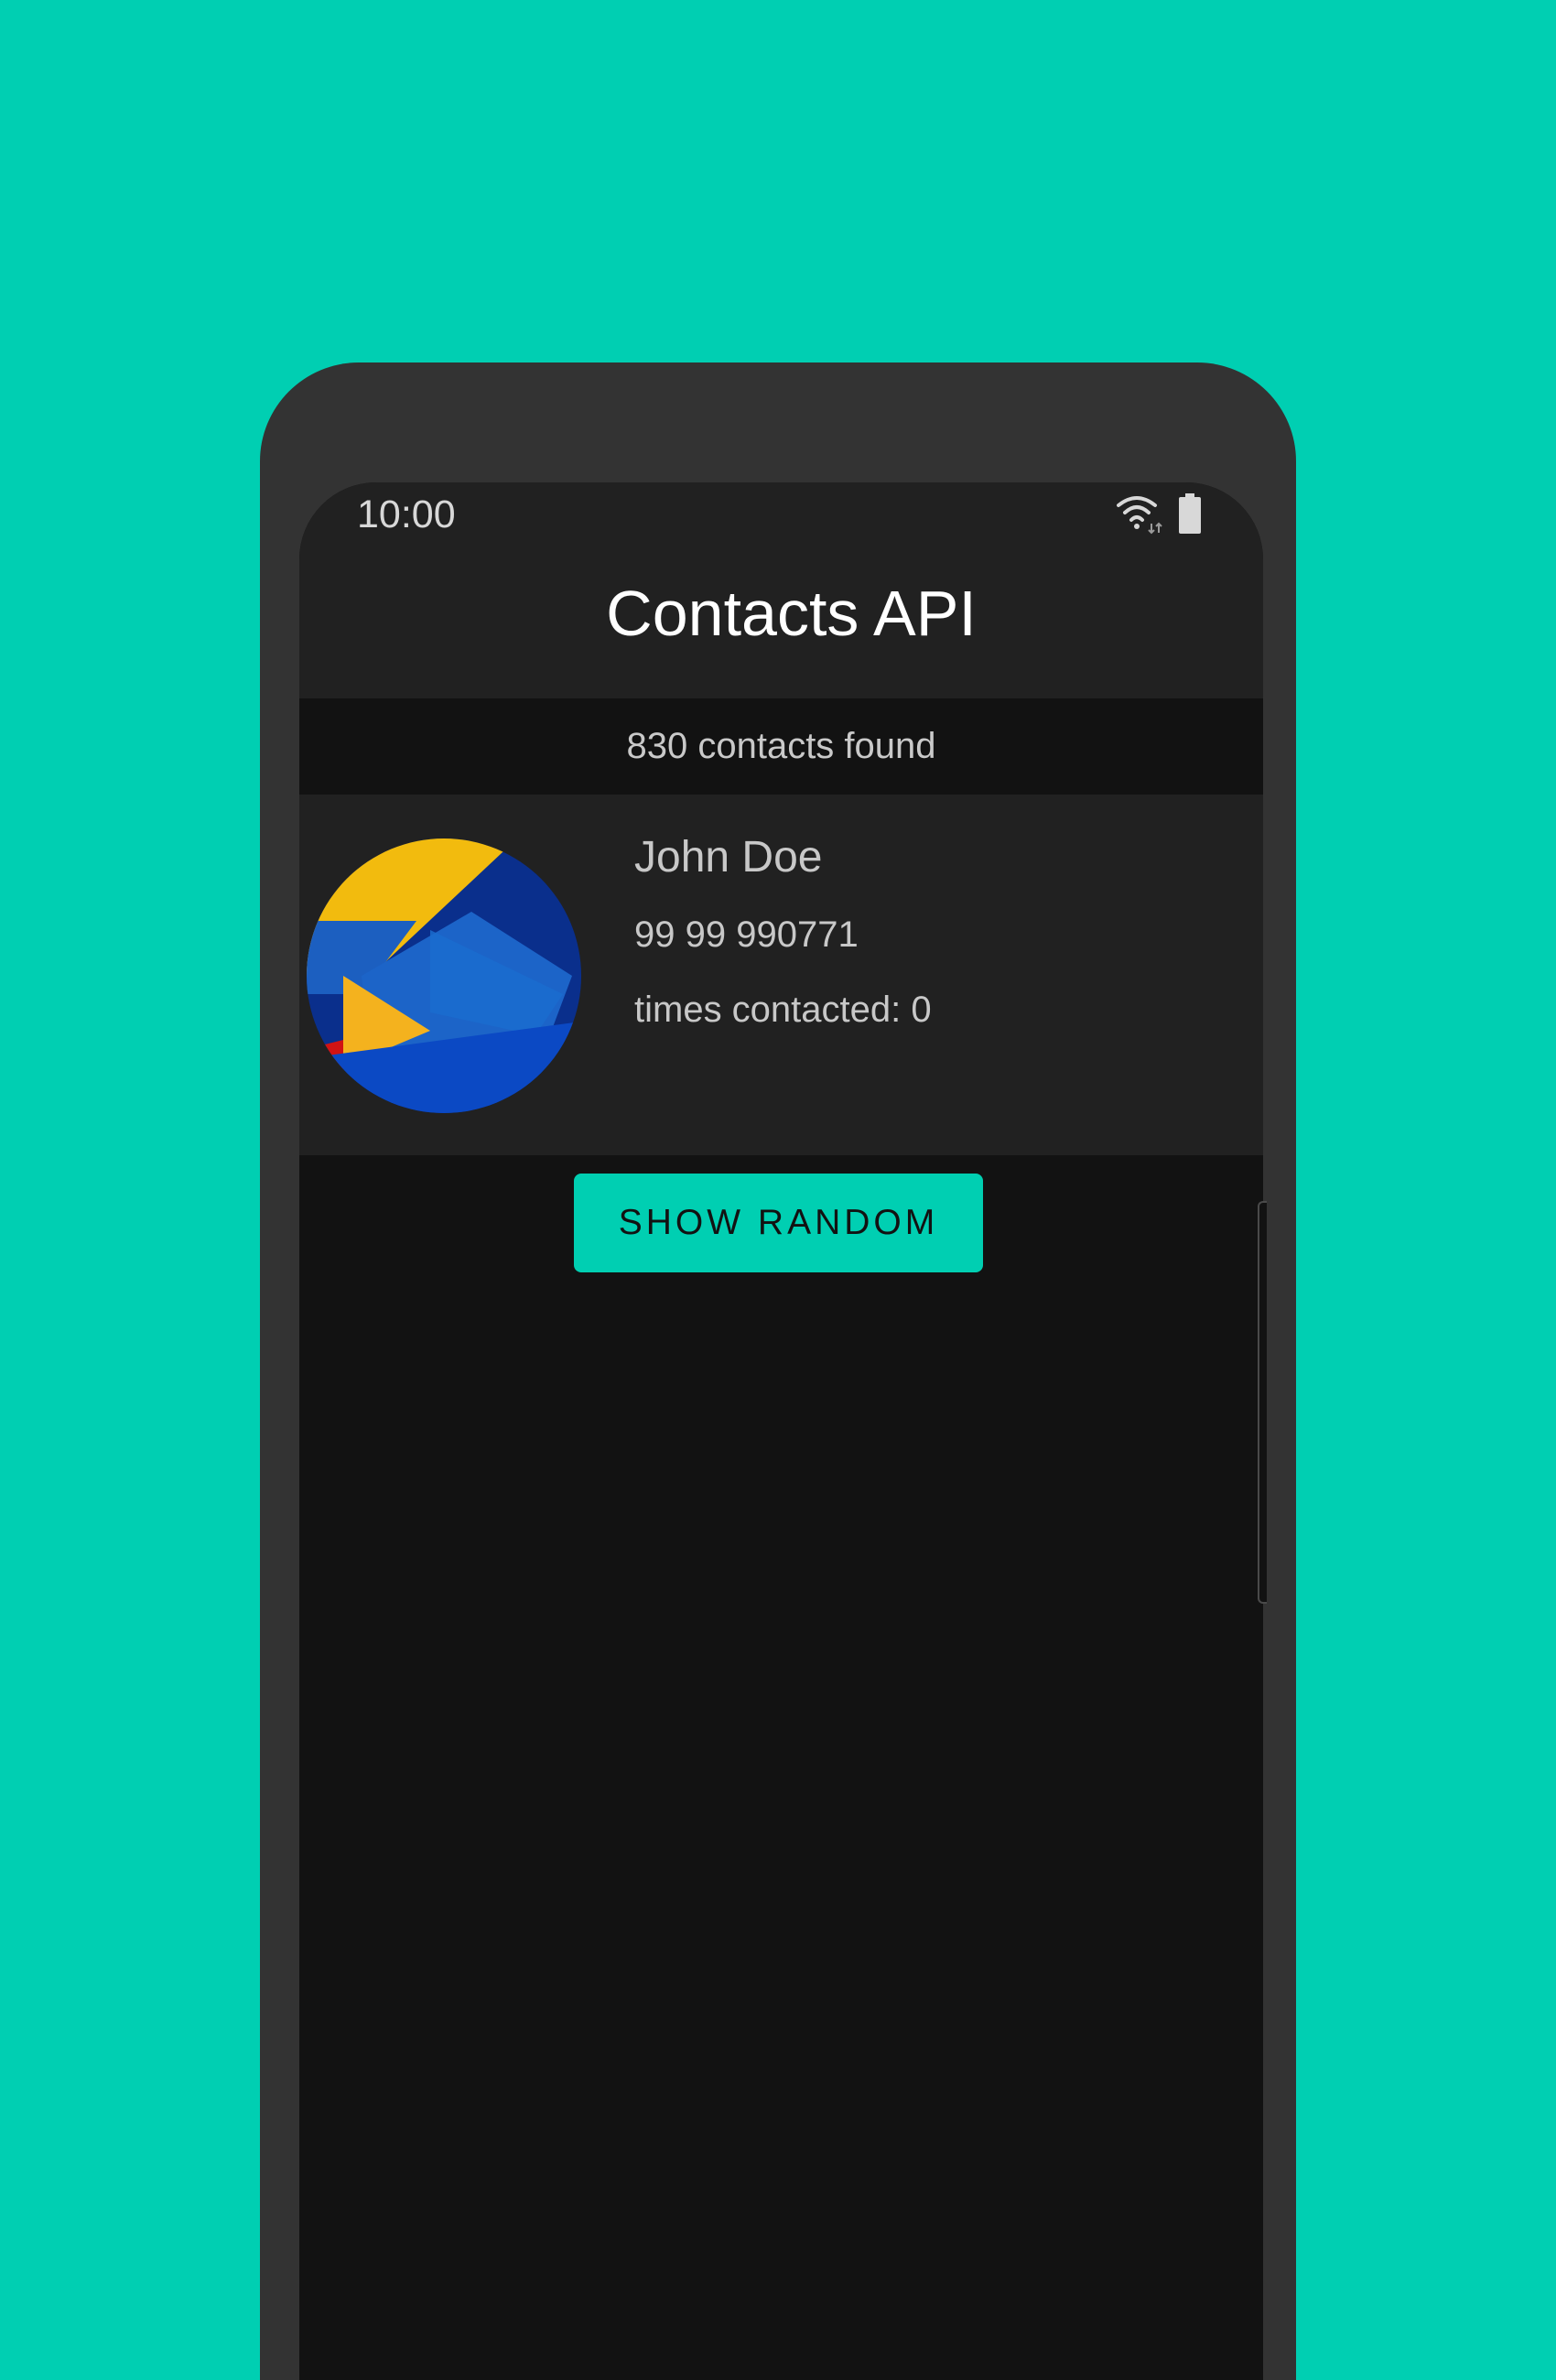  I want to click on contact-photo-icon, so click(444, 975).